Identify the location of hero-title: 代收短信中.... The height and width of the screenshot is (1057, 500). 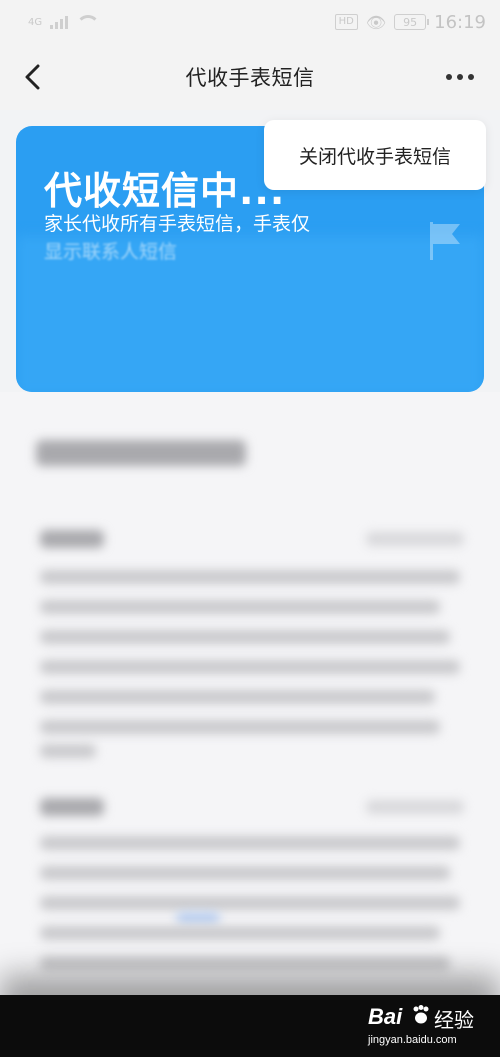
(165, 191).